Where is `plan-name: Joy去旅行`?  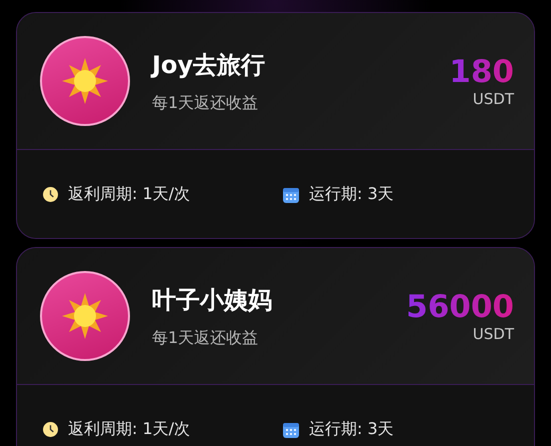
plan-name: Joy去旅行 is located at coordinates (209, 65).